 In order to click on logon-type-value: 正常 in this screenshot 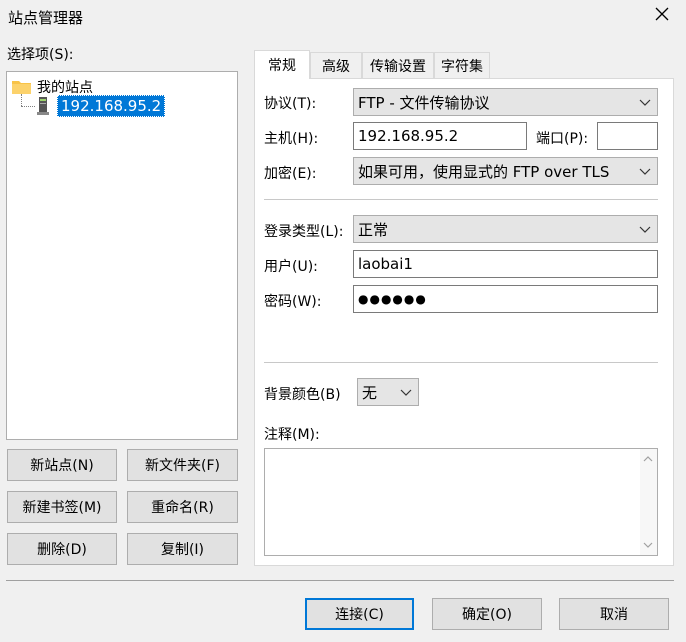, I will do `click(373, 229)`.